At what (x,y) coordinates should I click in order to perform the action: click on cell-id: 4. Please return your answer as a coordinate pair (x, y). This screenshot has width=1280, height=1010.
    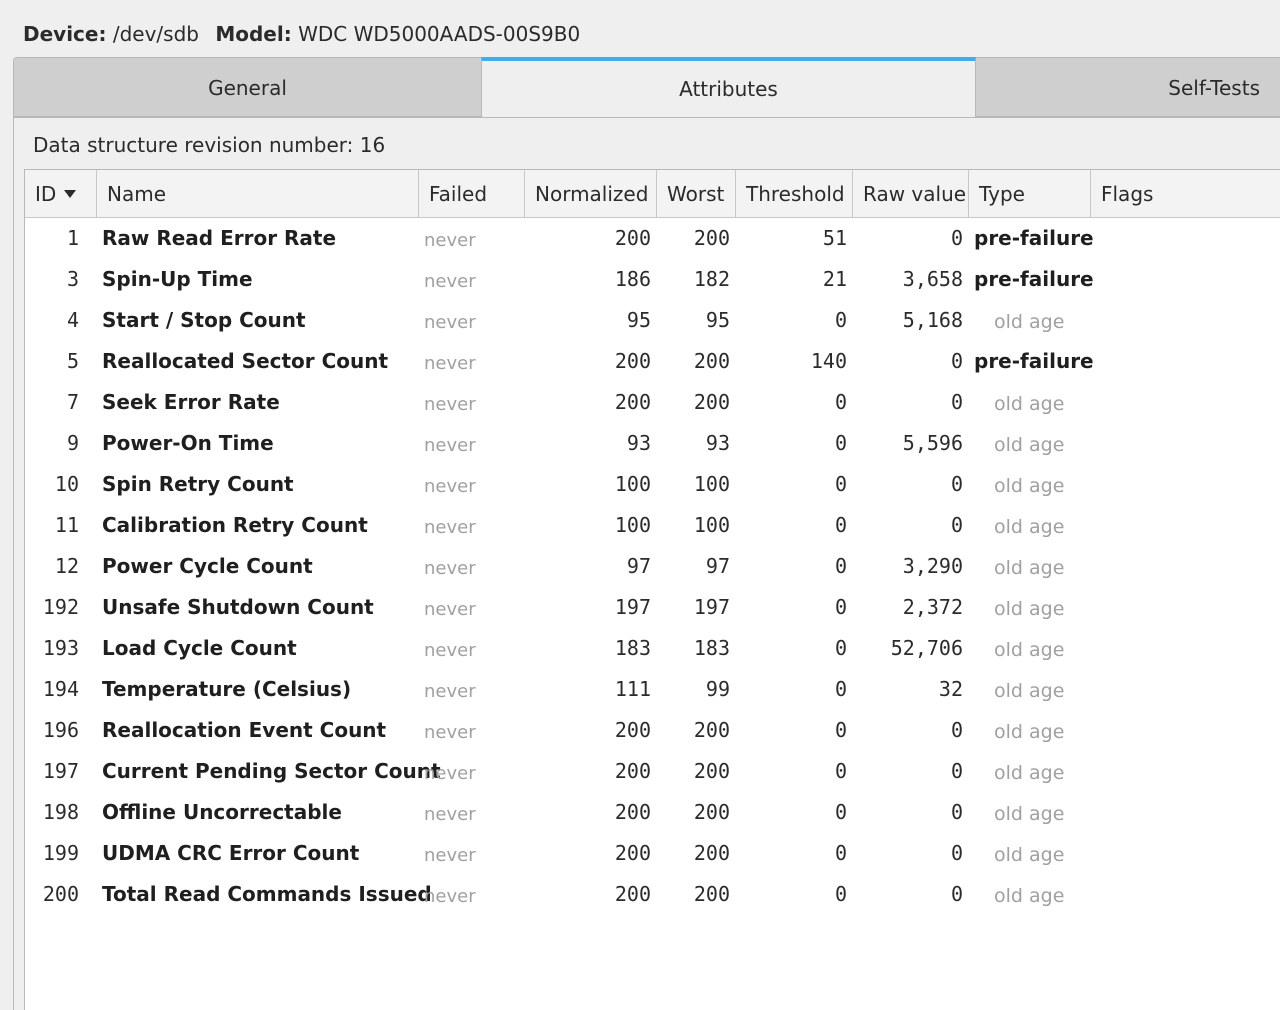
    Looking at the image, I should click on (72, 320).